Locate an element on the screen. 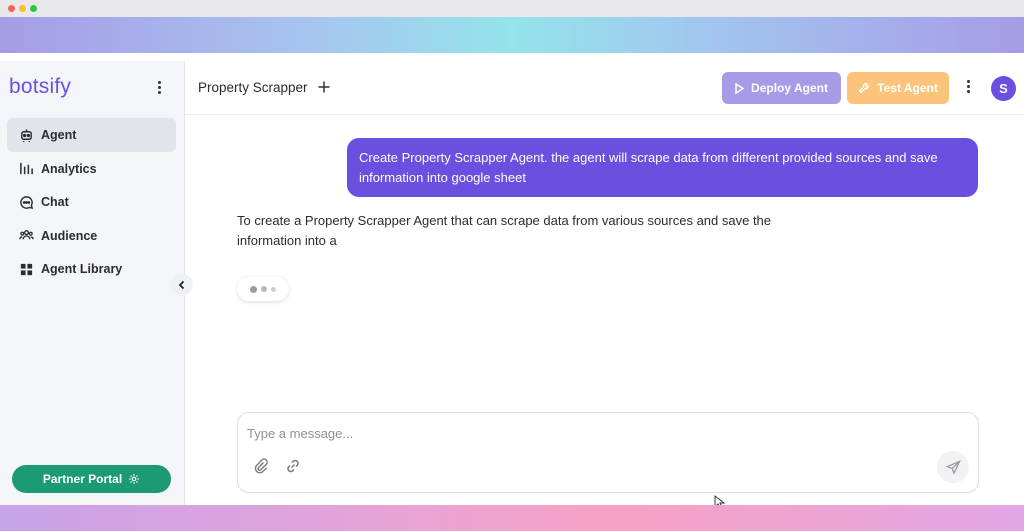 Image resolution: width=1024 pixels, height=531 pixels. partner-portal-button: Partner Portal is located at coordinates (91, 479).